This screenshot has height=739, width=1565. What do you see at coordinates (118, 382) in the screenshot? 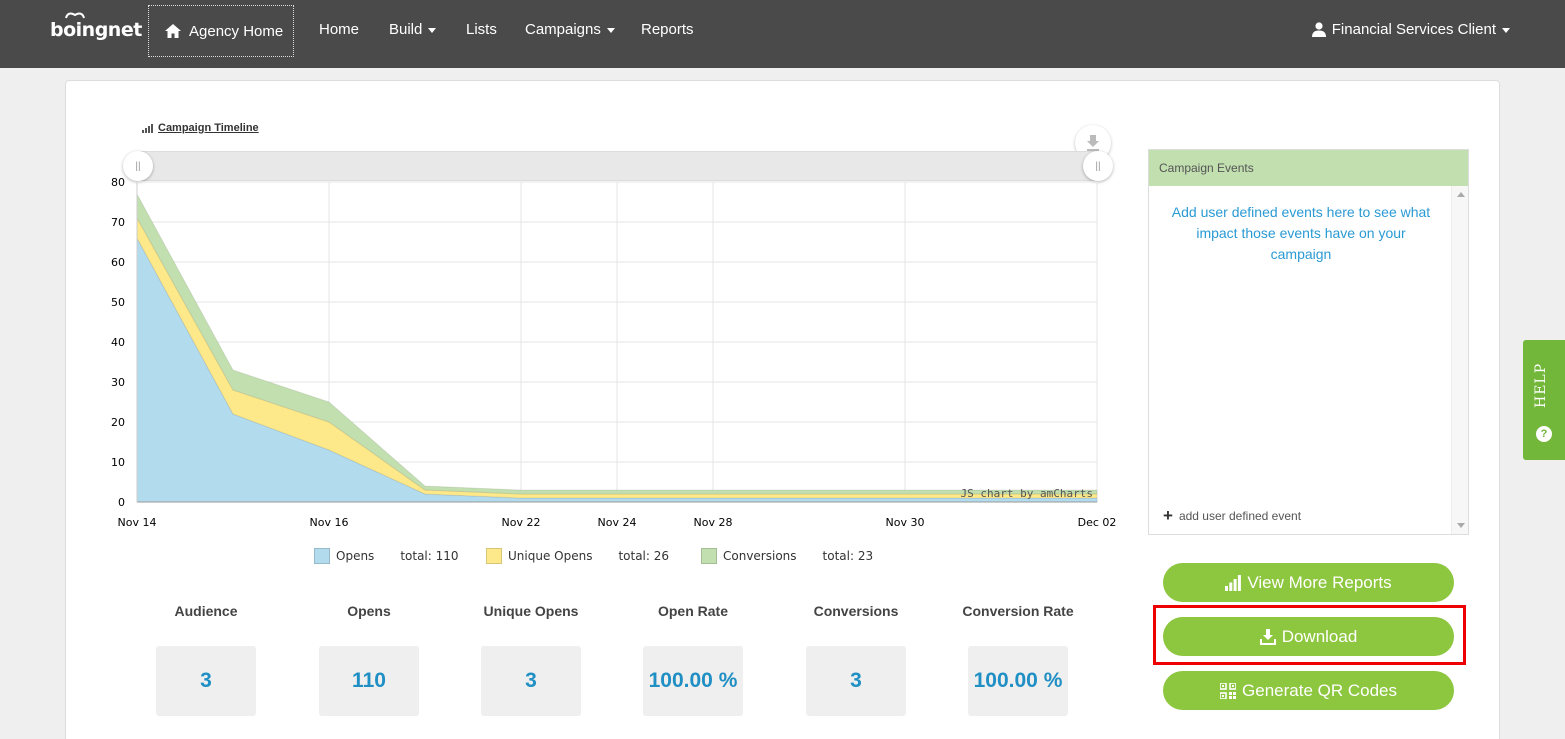
I see `y-tick-label: 30` at bounding box center [118, 382].